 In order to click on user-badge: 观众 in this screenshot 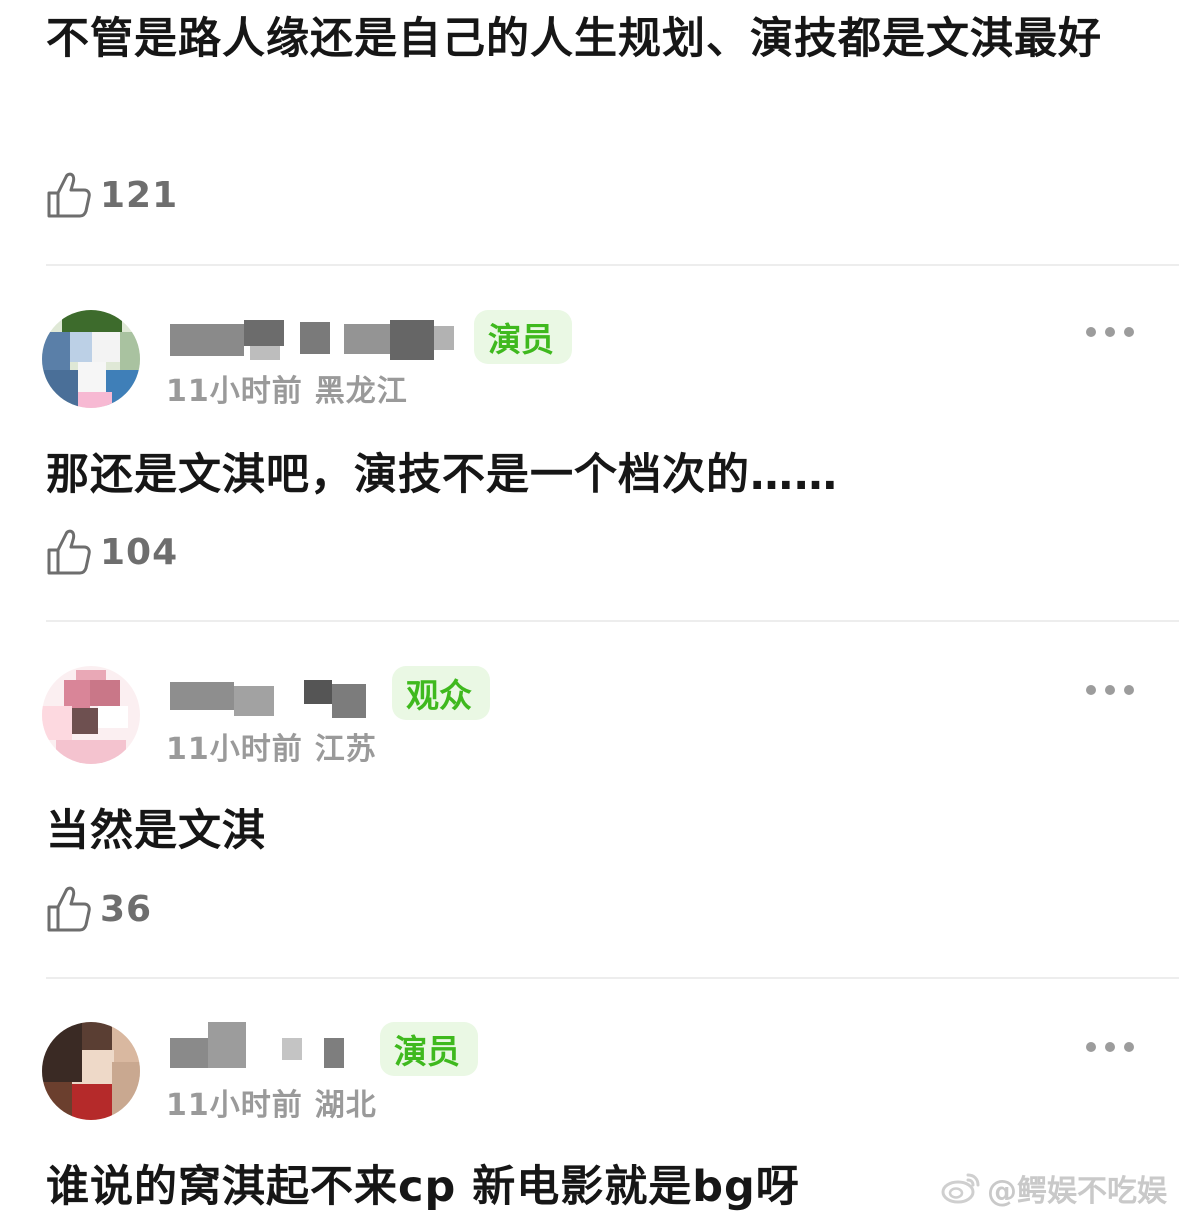, I will do `click(441, 693)`.